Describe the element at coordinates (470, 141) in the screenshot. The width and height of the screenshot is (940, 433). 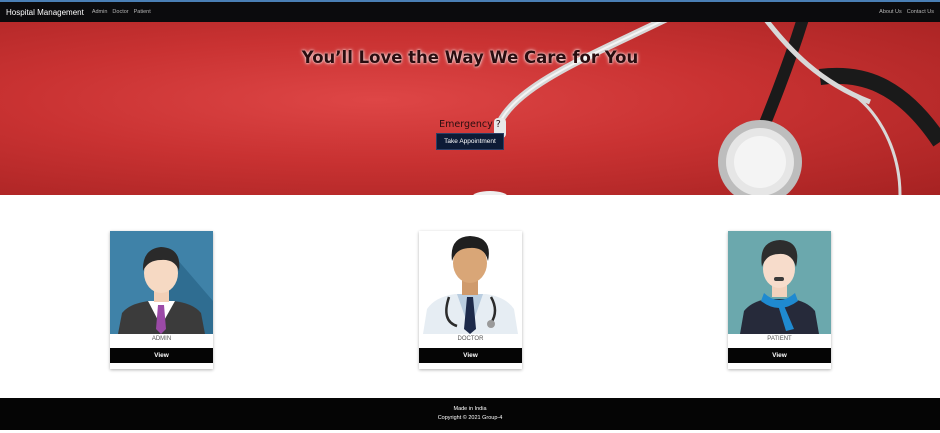
I see `take-appointment-button: Take Appointment` at that location.